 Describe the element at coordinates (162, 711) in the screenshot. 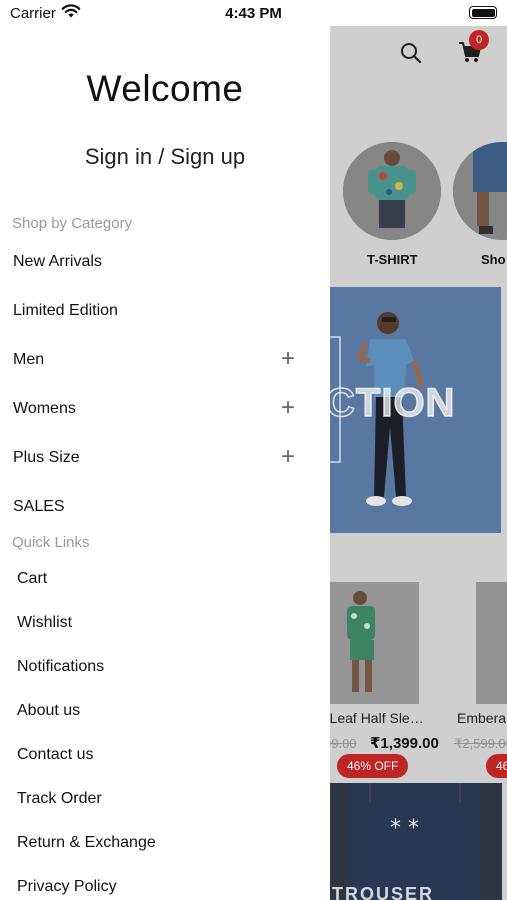

I see `quick-link-about-us: About us` at that location.